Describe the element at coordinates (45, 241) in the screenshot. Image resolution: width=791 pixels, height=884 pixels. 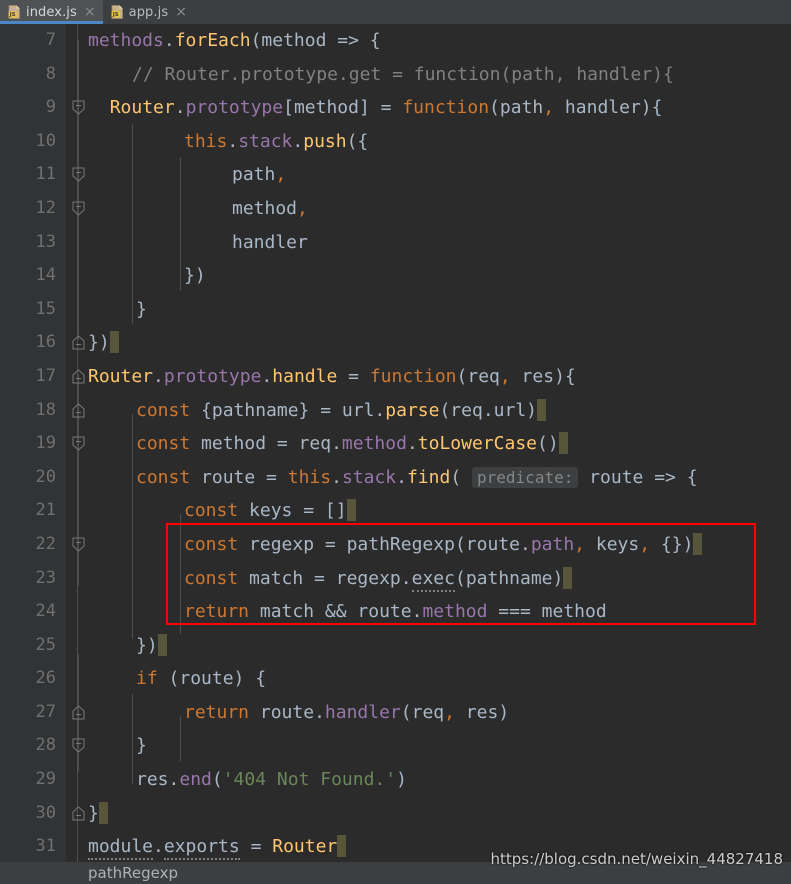
I see `line-number: 13` at that location.